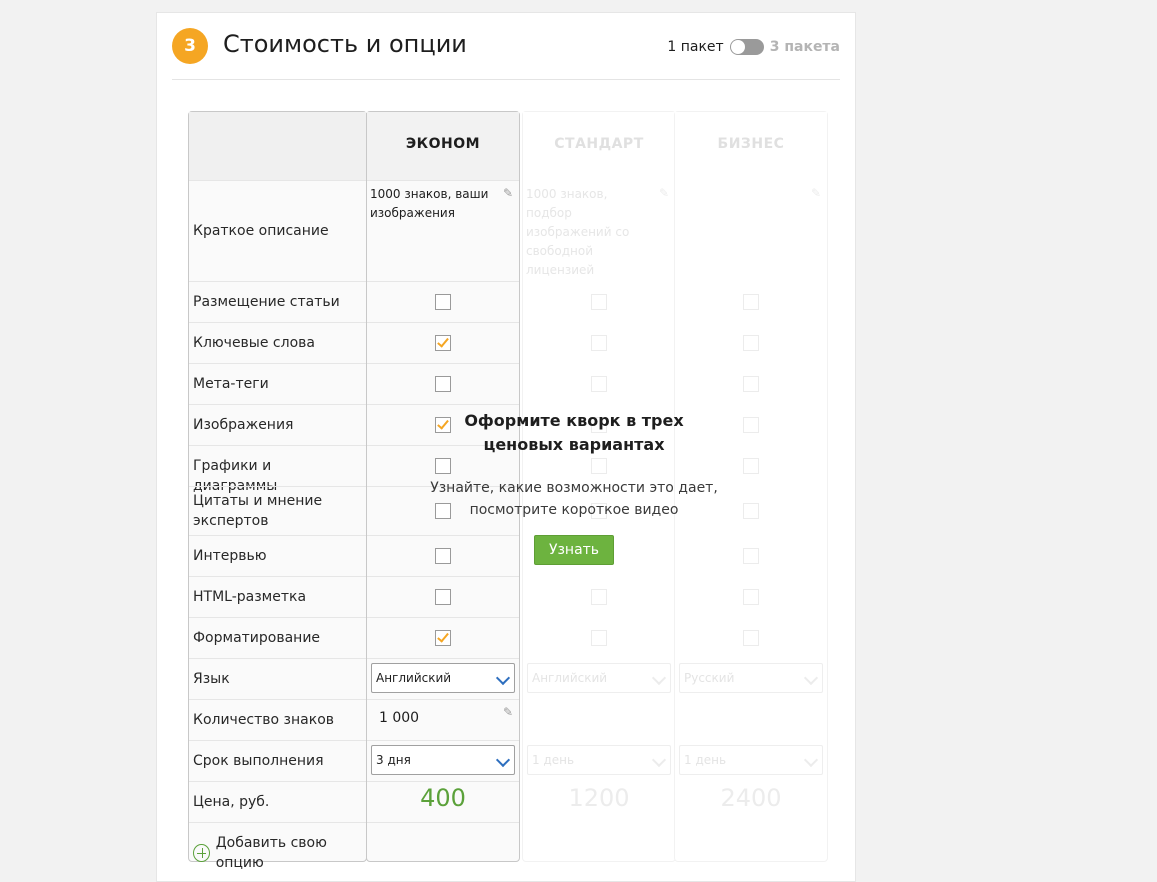 The width and height of the screenshot is (1157, 882). Describe the element at coordinates (277, 230) in the screenshot. I see `description-row: Краткое описание` at that location.